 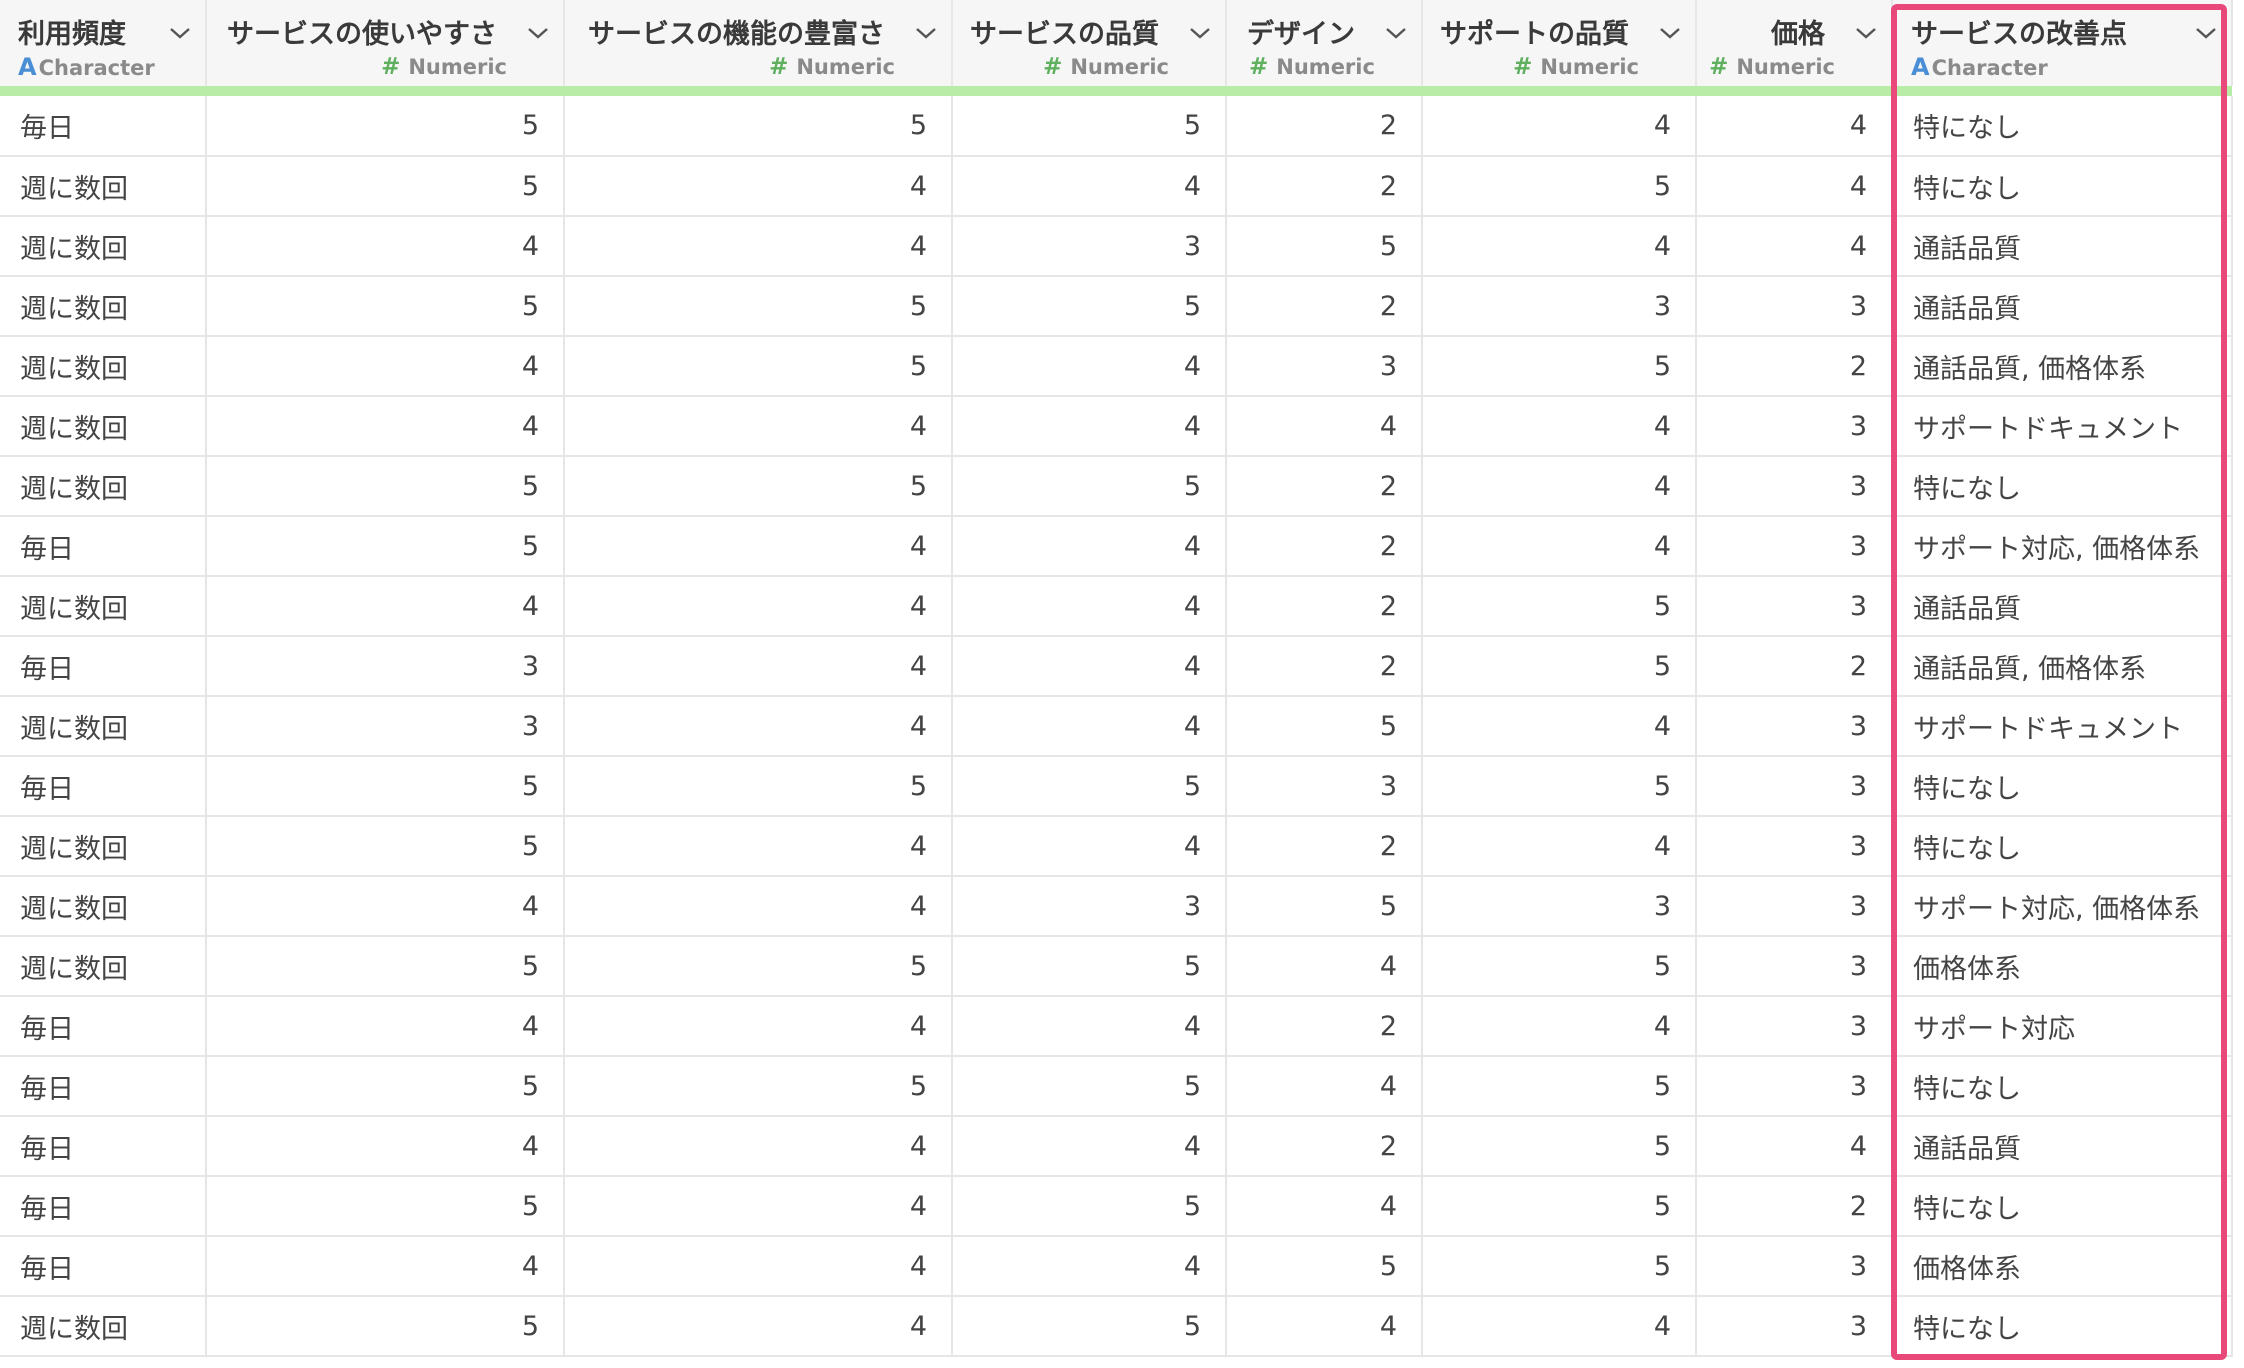 What do you see at coordinates (1116, 546) in the screenshot?
I see `table-row: 毎日 5 4 4 2 4 3 サポート対応, 価格体系` at bounding box center [1116, 546].